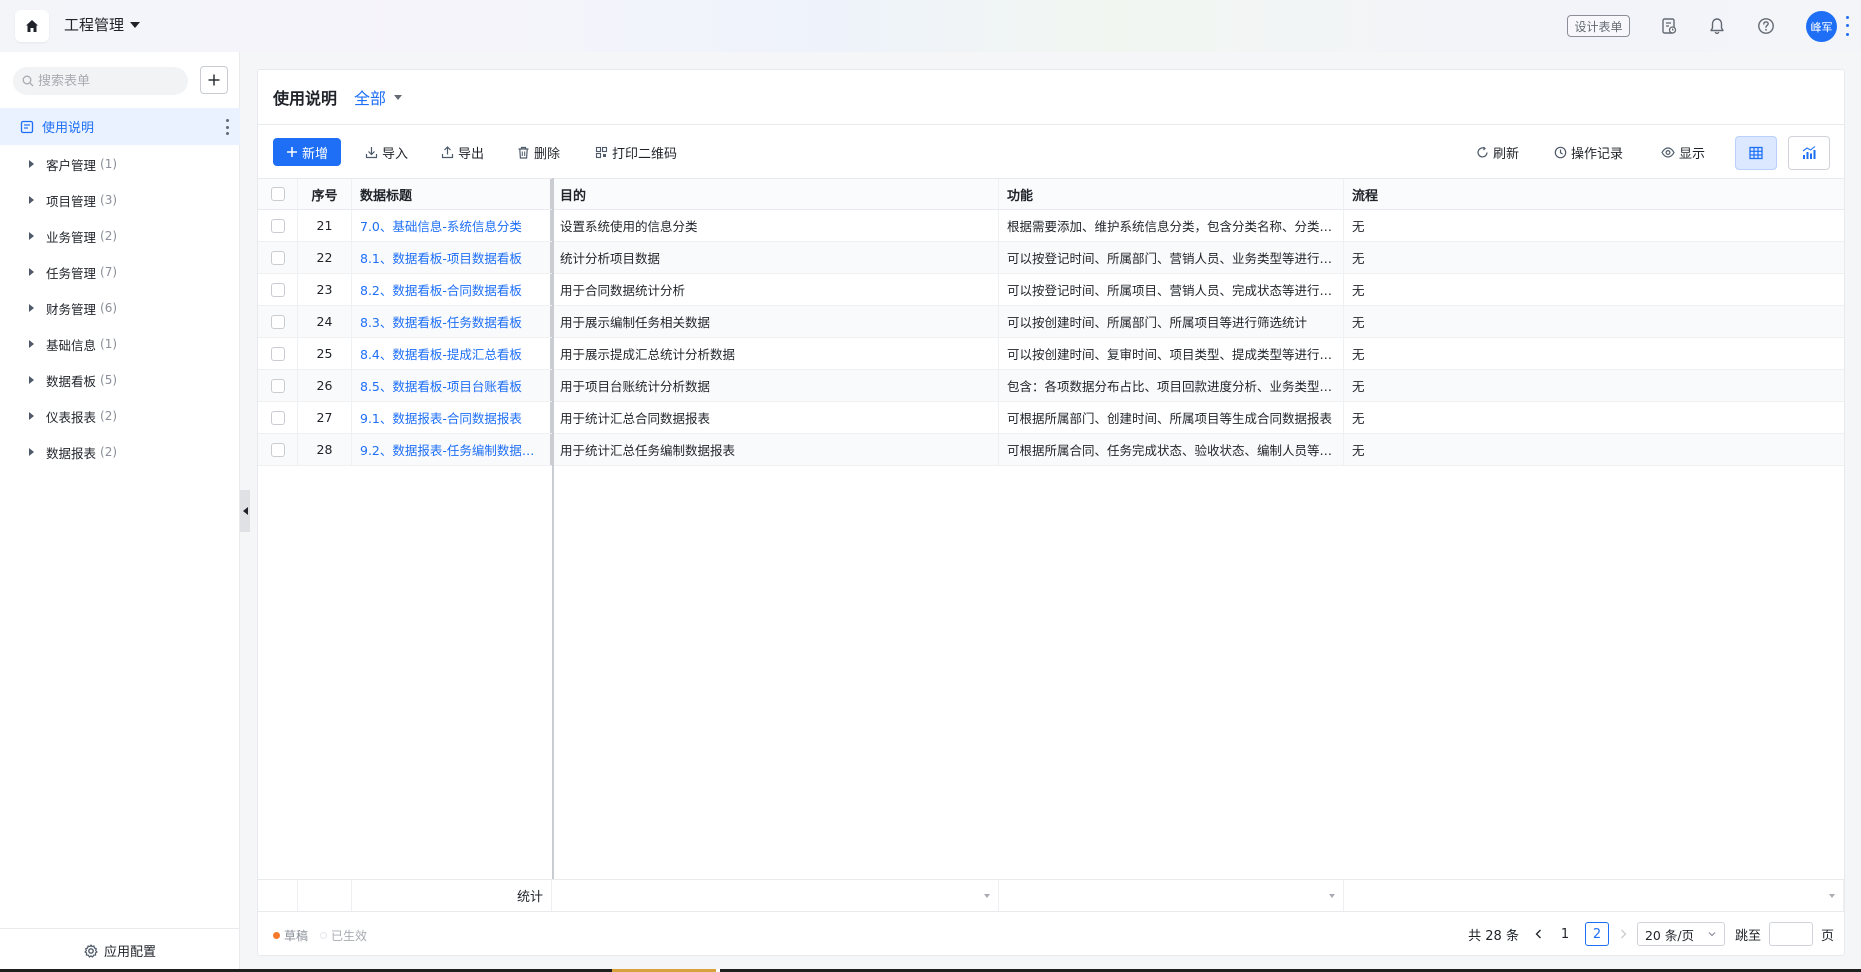  What do you see at coordinates (120, 200) in the screenshot?
I see `sidebar-group-project: 项目管理 (3)` at bounding box center [120, 200].